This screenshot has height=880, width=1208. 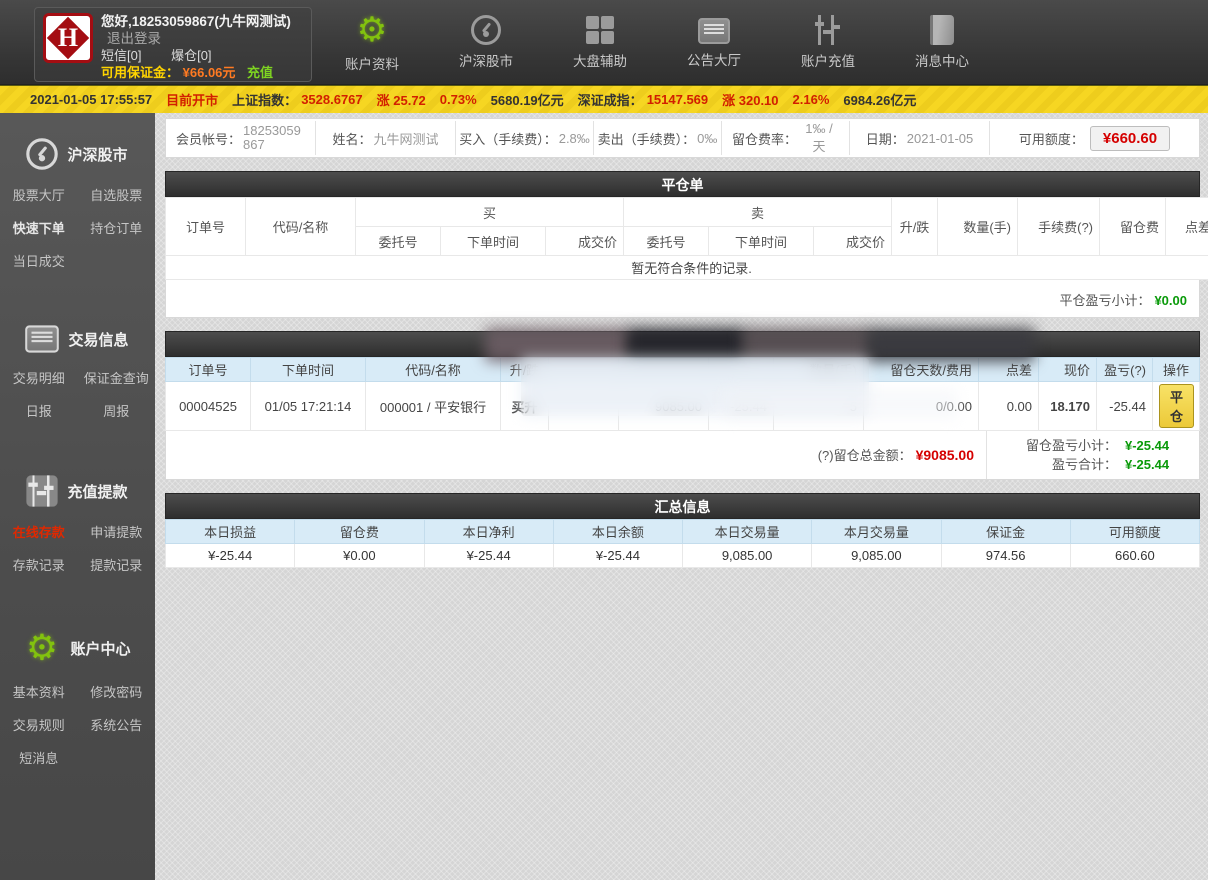 I want to click on sidebar-item-watchlist: 自选股票, so click(x=117, y=194).